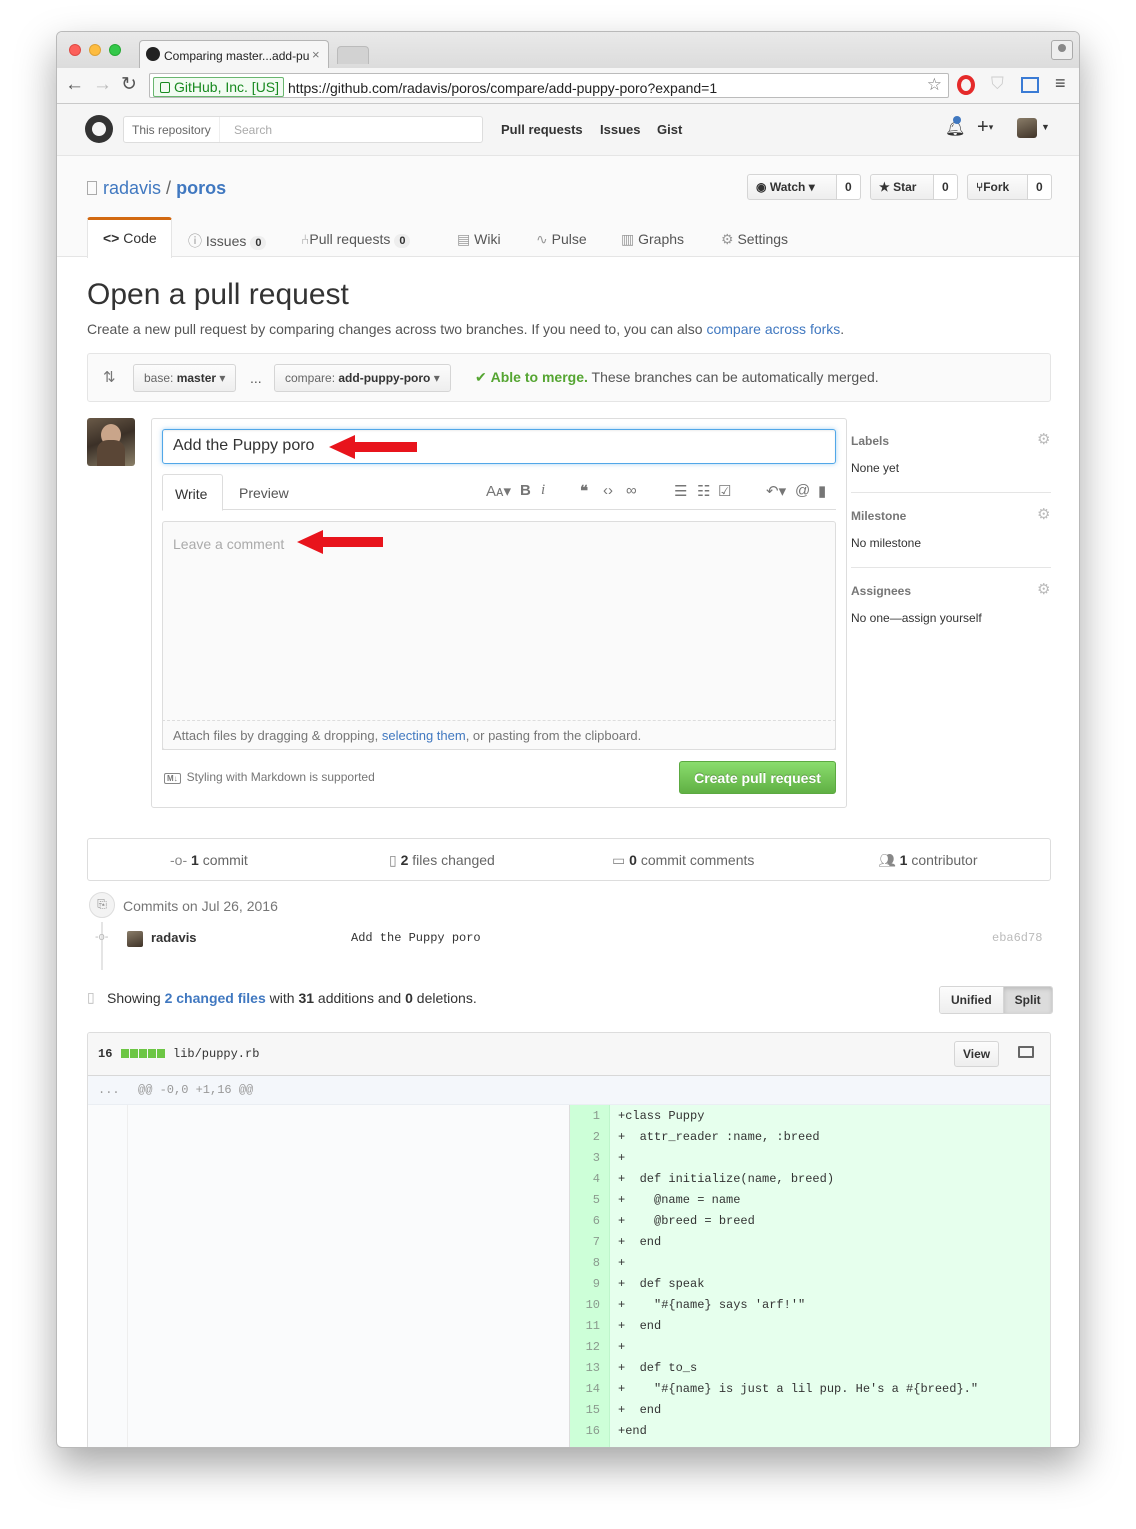 The image size is (1136, 1529). I want to click on numbered-list-icon: ☷, so click(703, 491).